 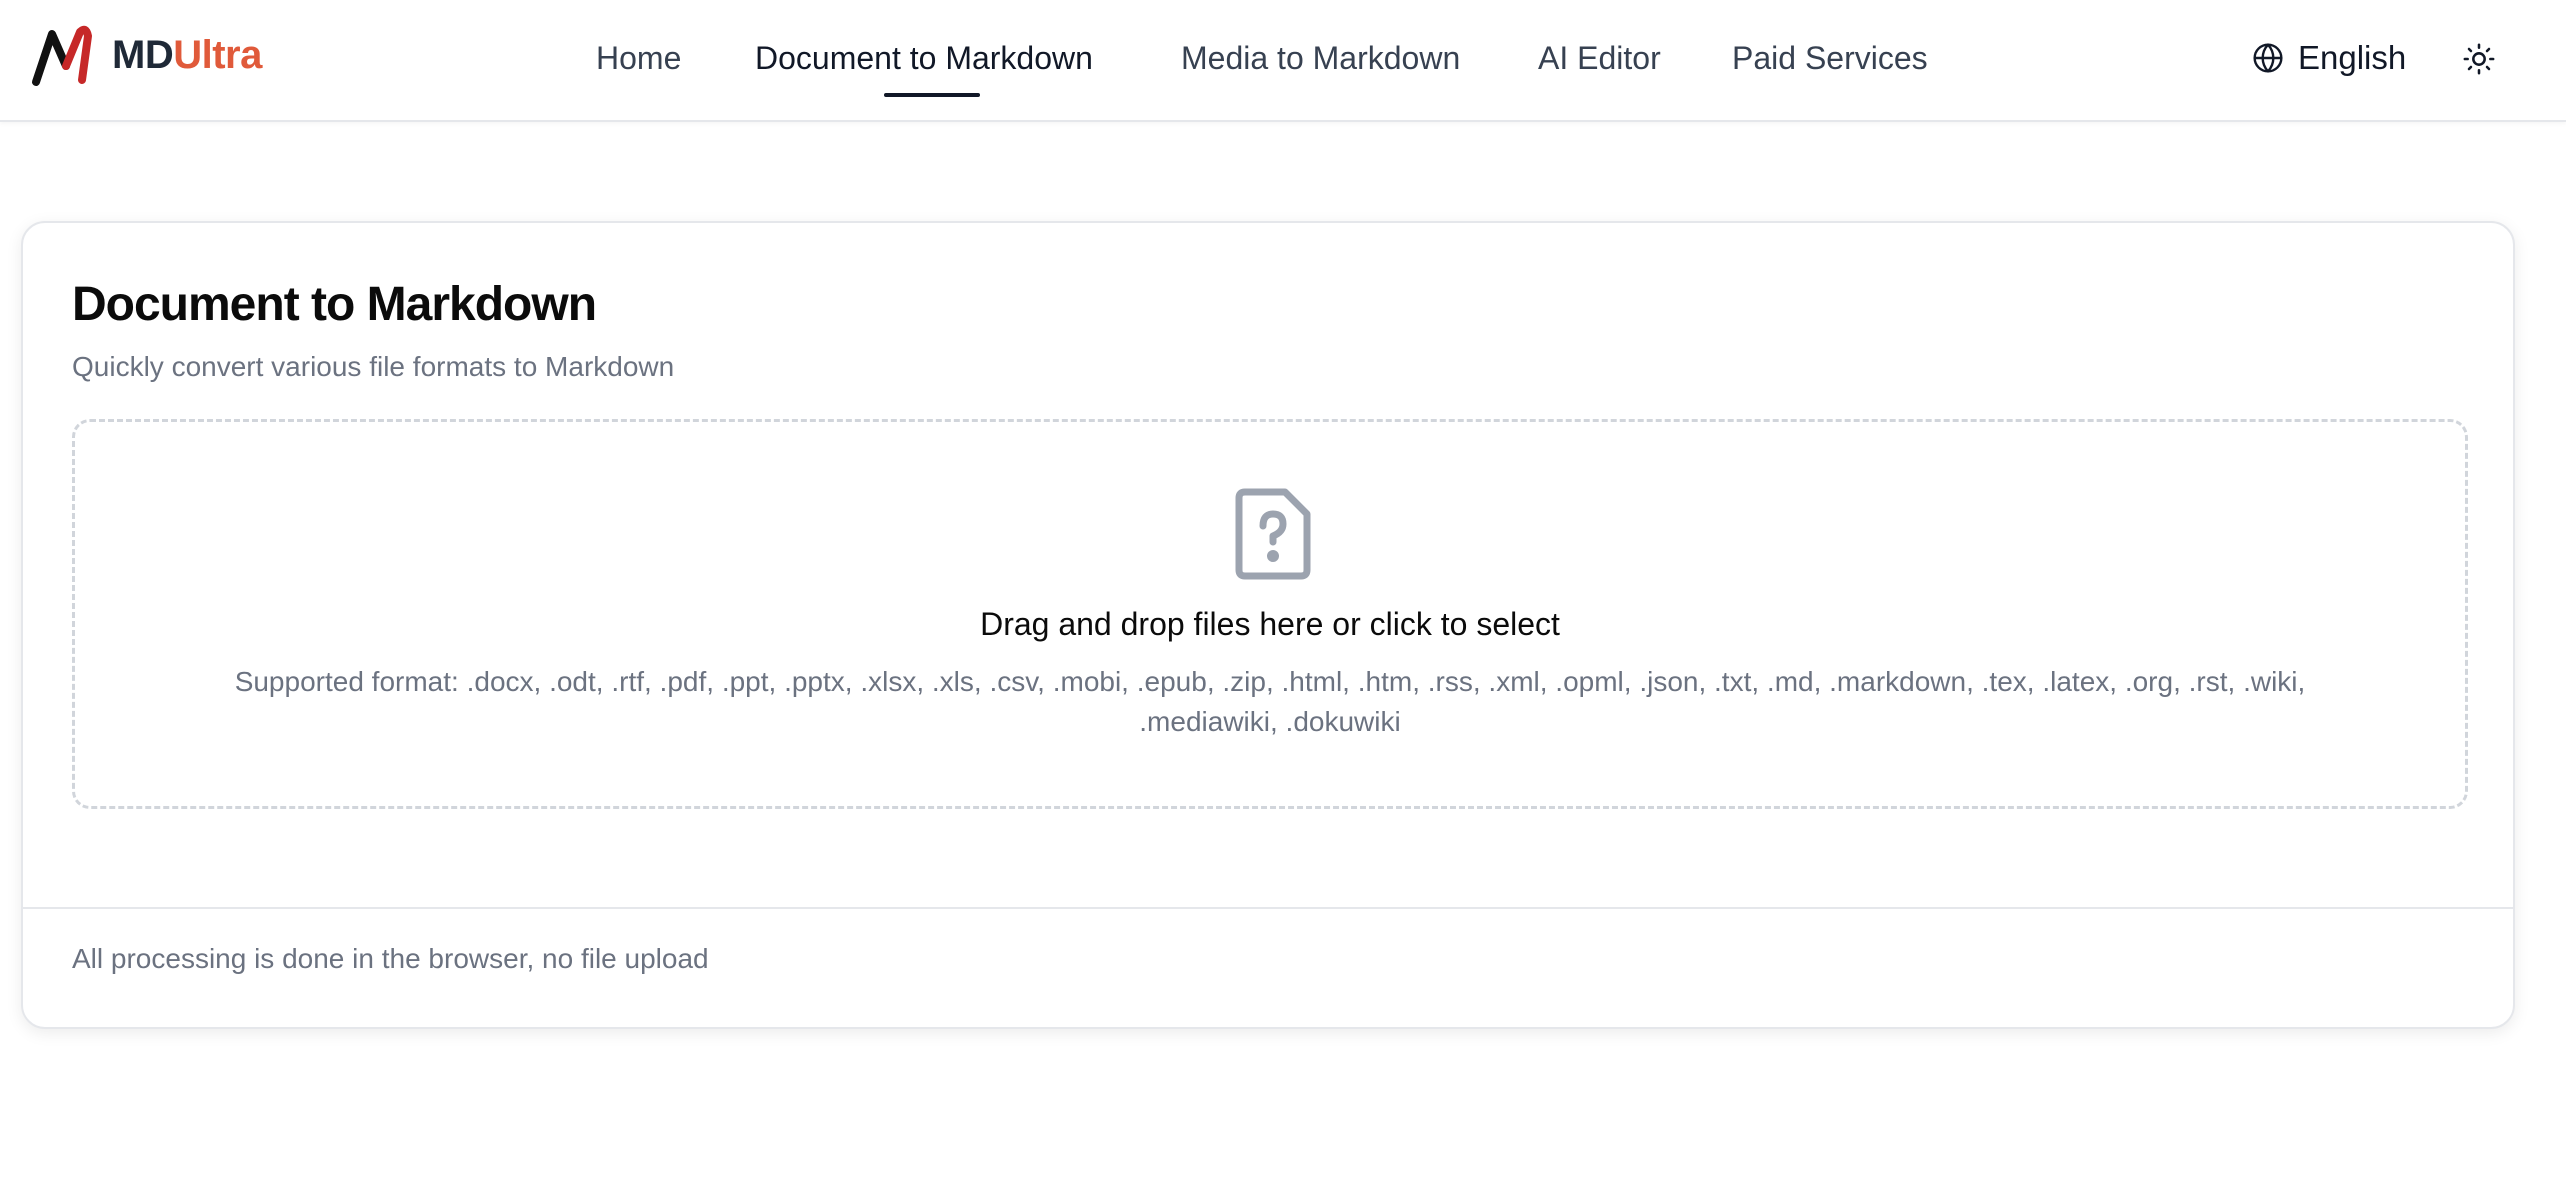 I want to click on logo-text-ultra: Ultra, so click(x=217, y=55).